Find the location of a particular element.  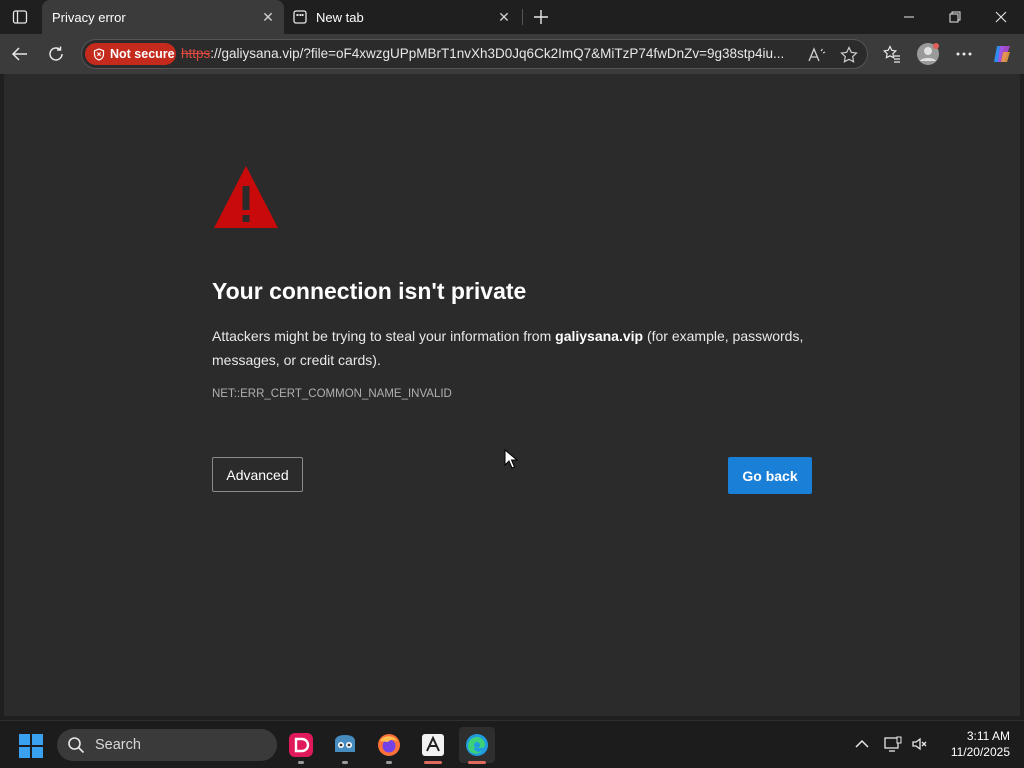

tab-actions-icon is located at coordinates (20, 17).